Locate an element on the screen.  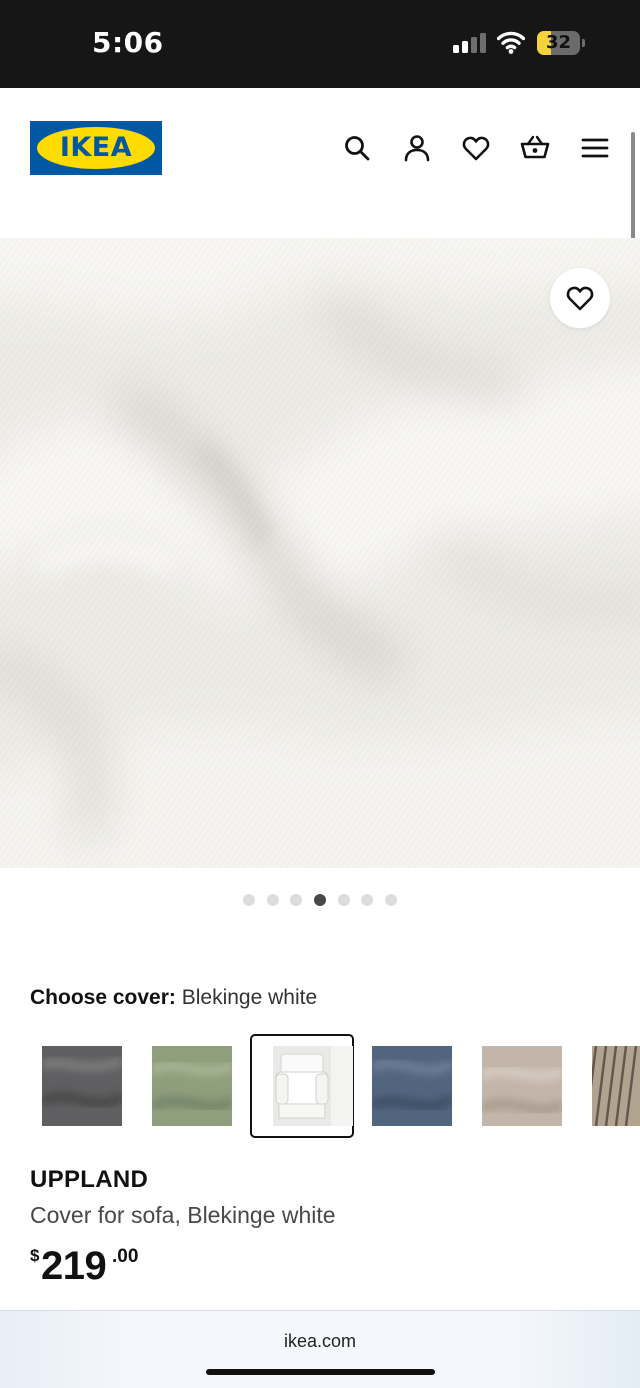
swatch-dark-grey is located at coordinates (82, 1086).